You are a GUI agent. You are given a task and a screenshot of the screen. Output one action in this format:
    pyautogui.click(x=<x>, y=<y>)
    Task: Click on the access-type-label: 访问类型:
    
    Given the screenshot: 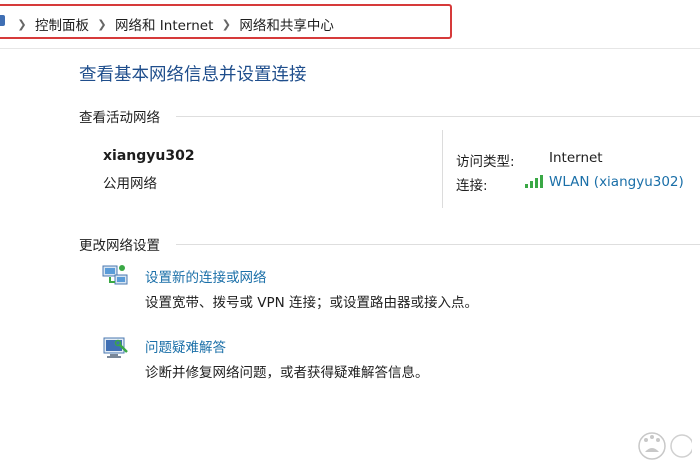 What is the action you would take?
    pyautogui.click(x=485, y=162)
    